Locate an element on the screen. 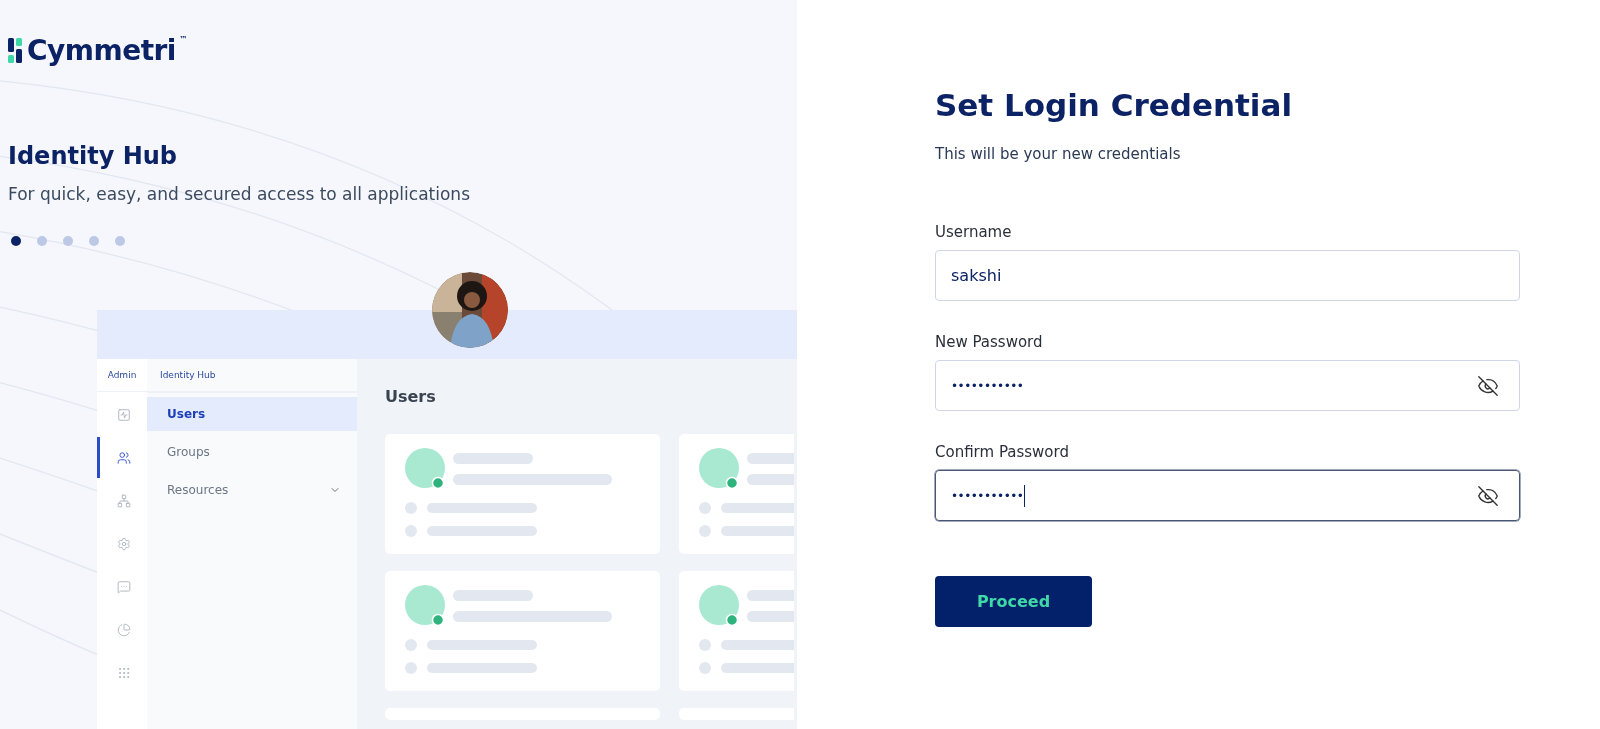  users-icon is located at coordinates (123, 457).